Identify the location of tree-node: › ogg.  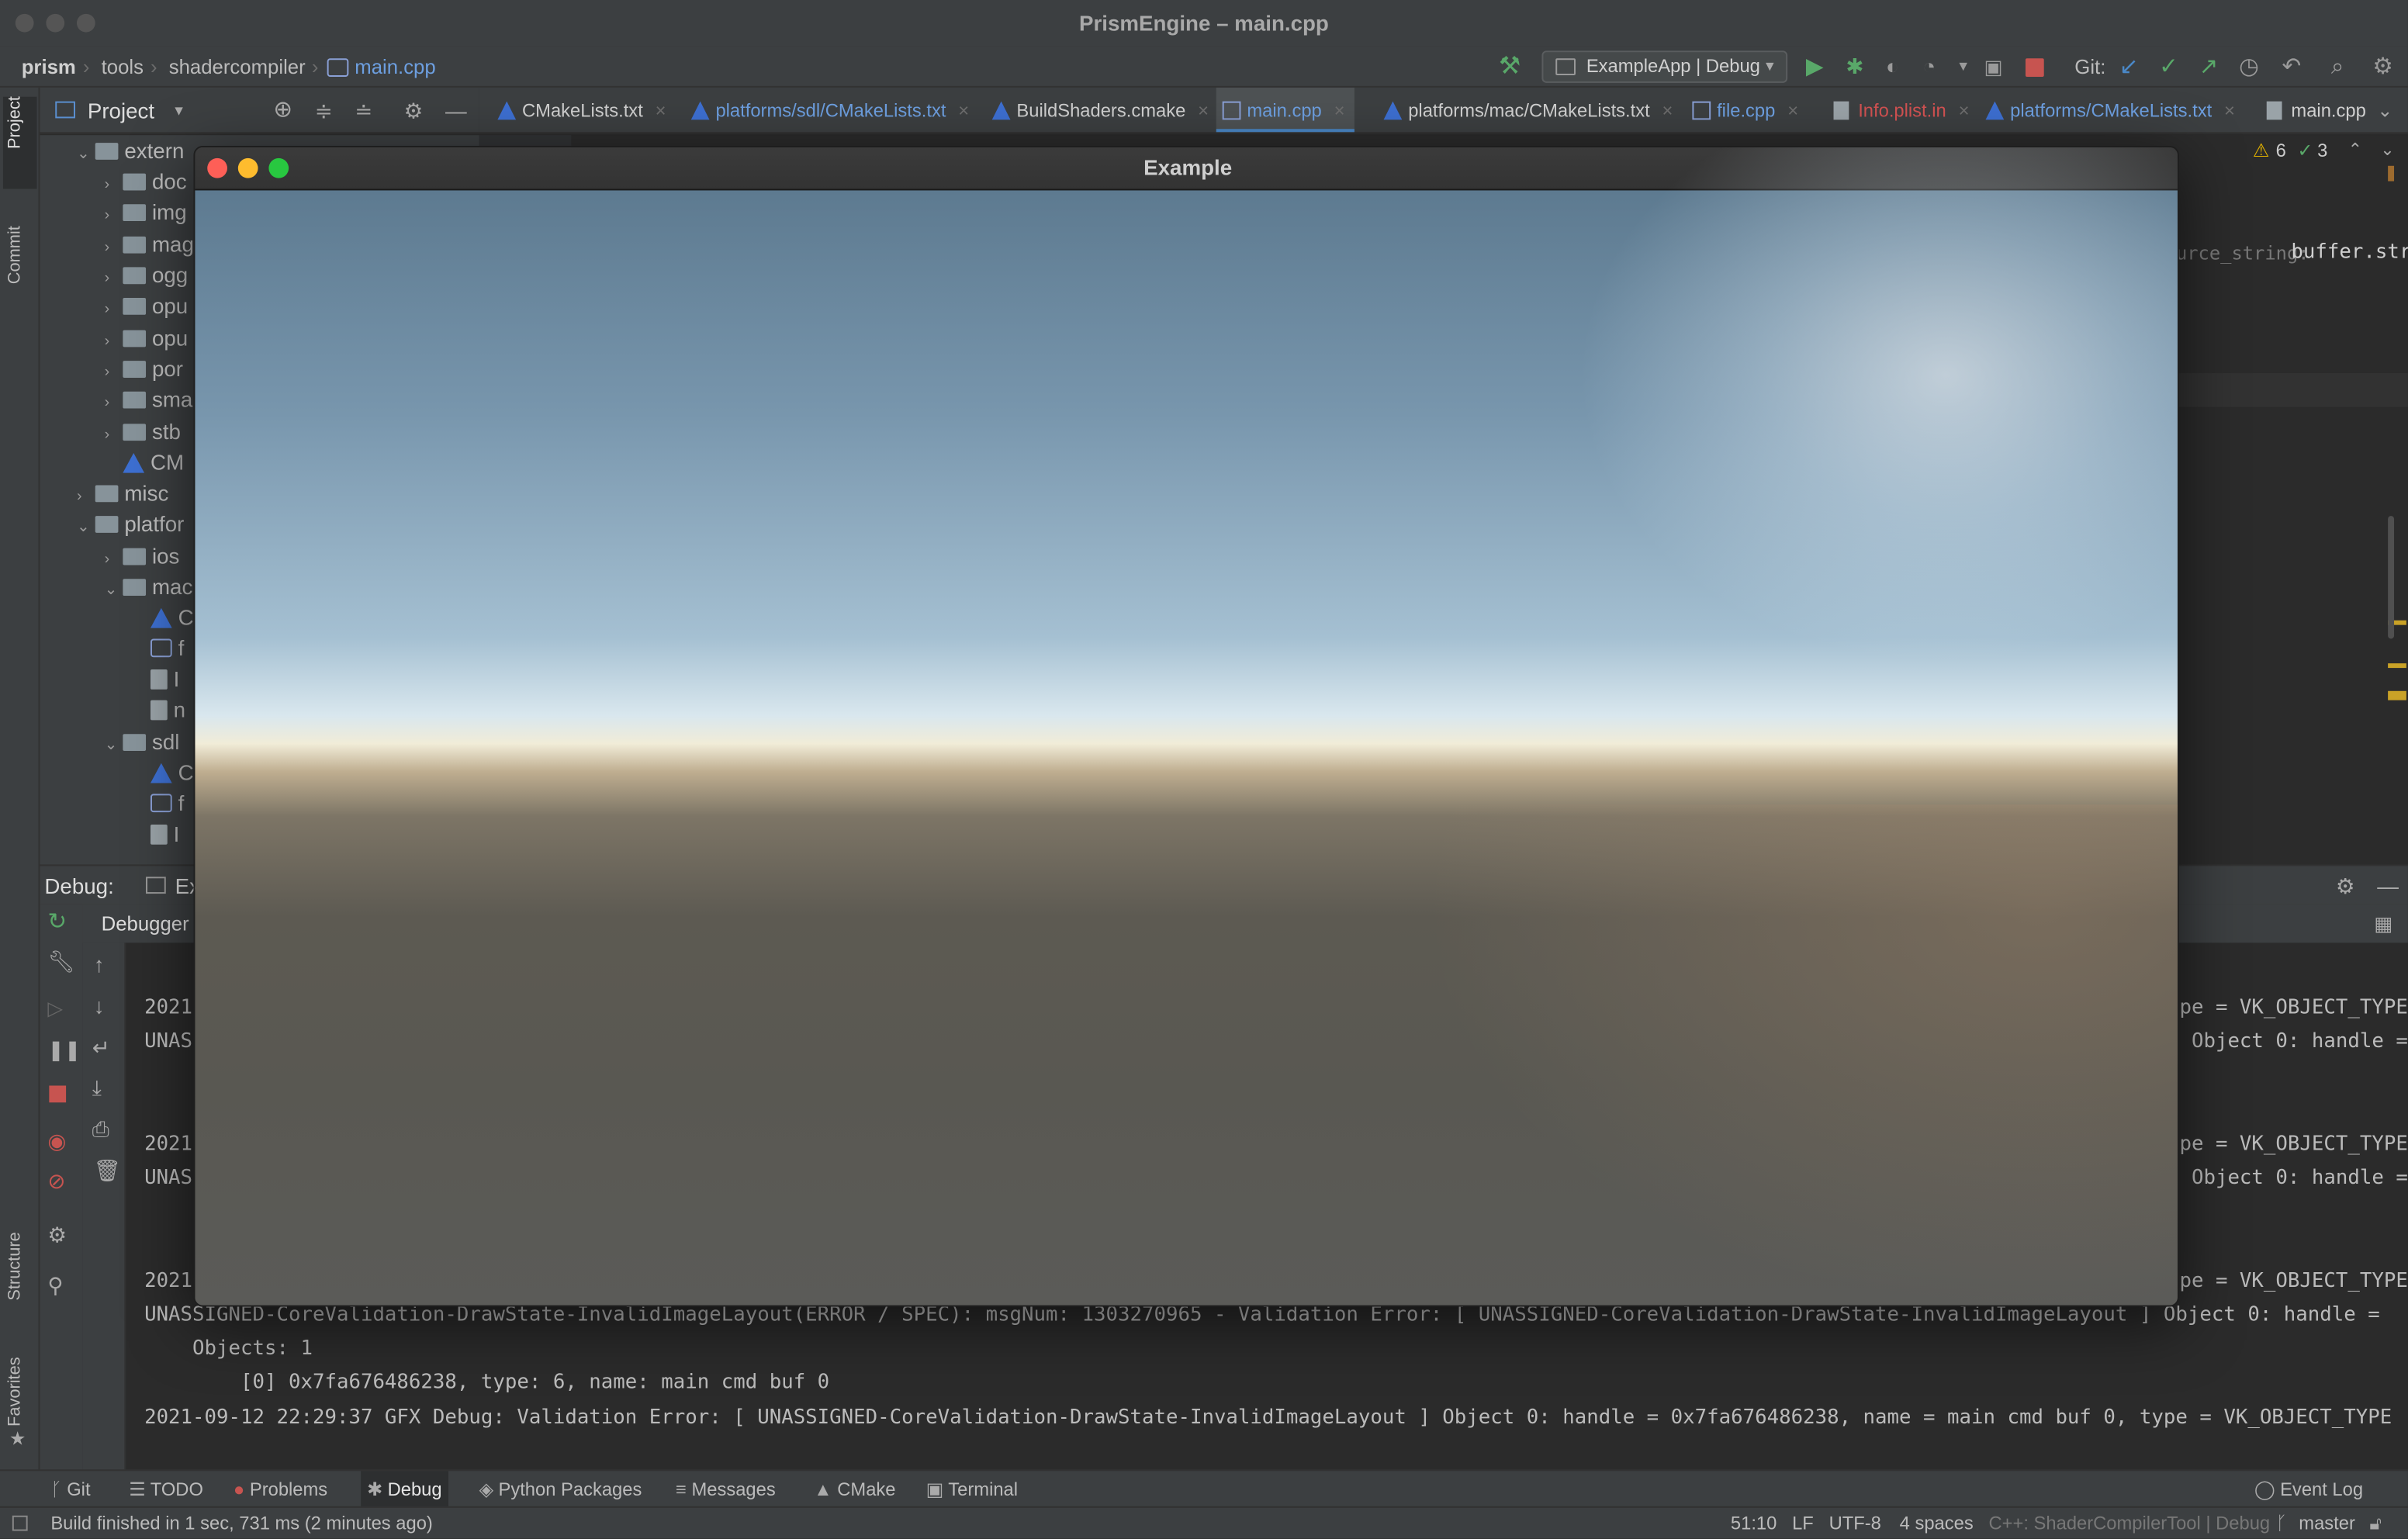
(147, 275).